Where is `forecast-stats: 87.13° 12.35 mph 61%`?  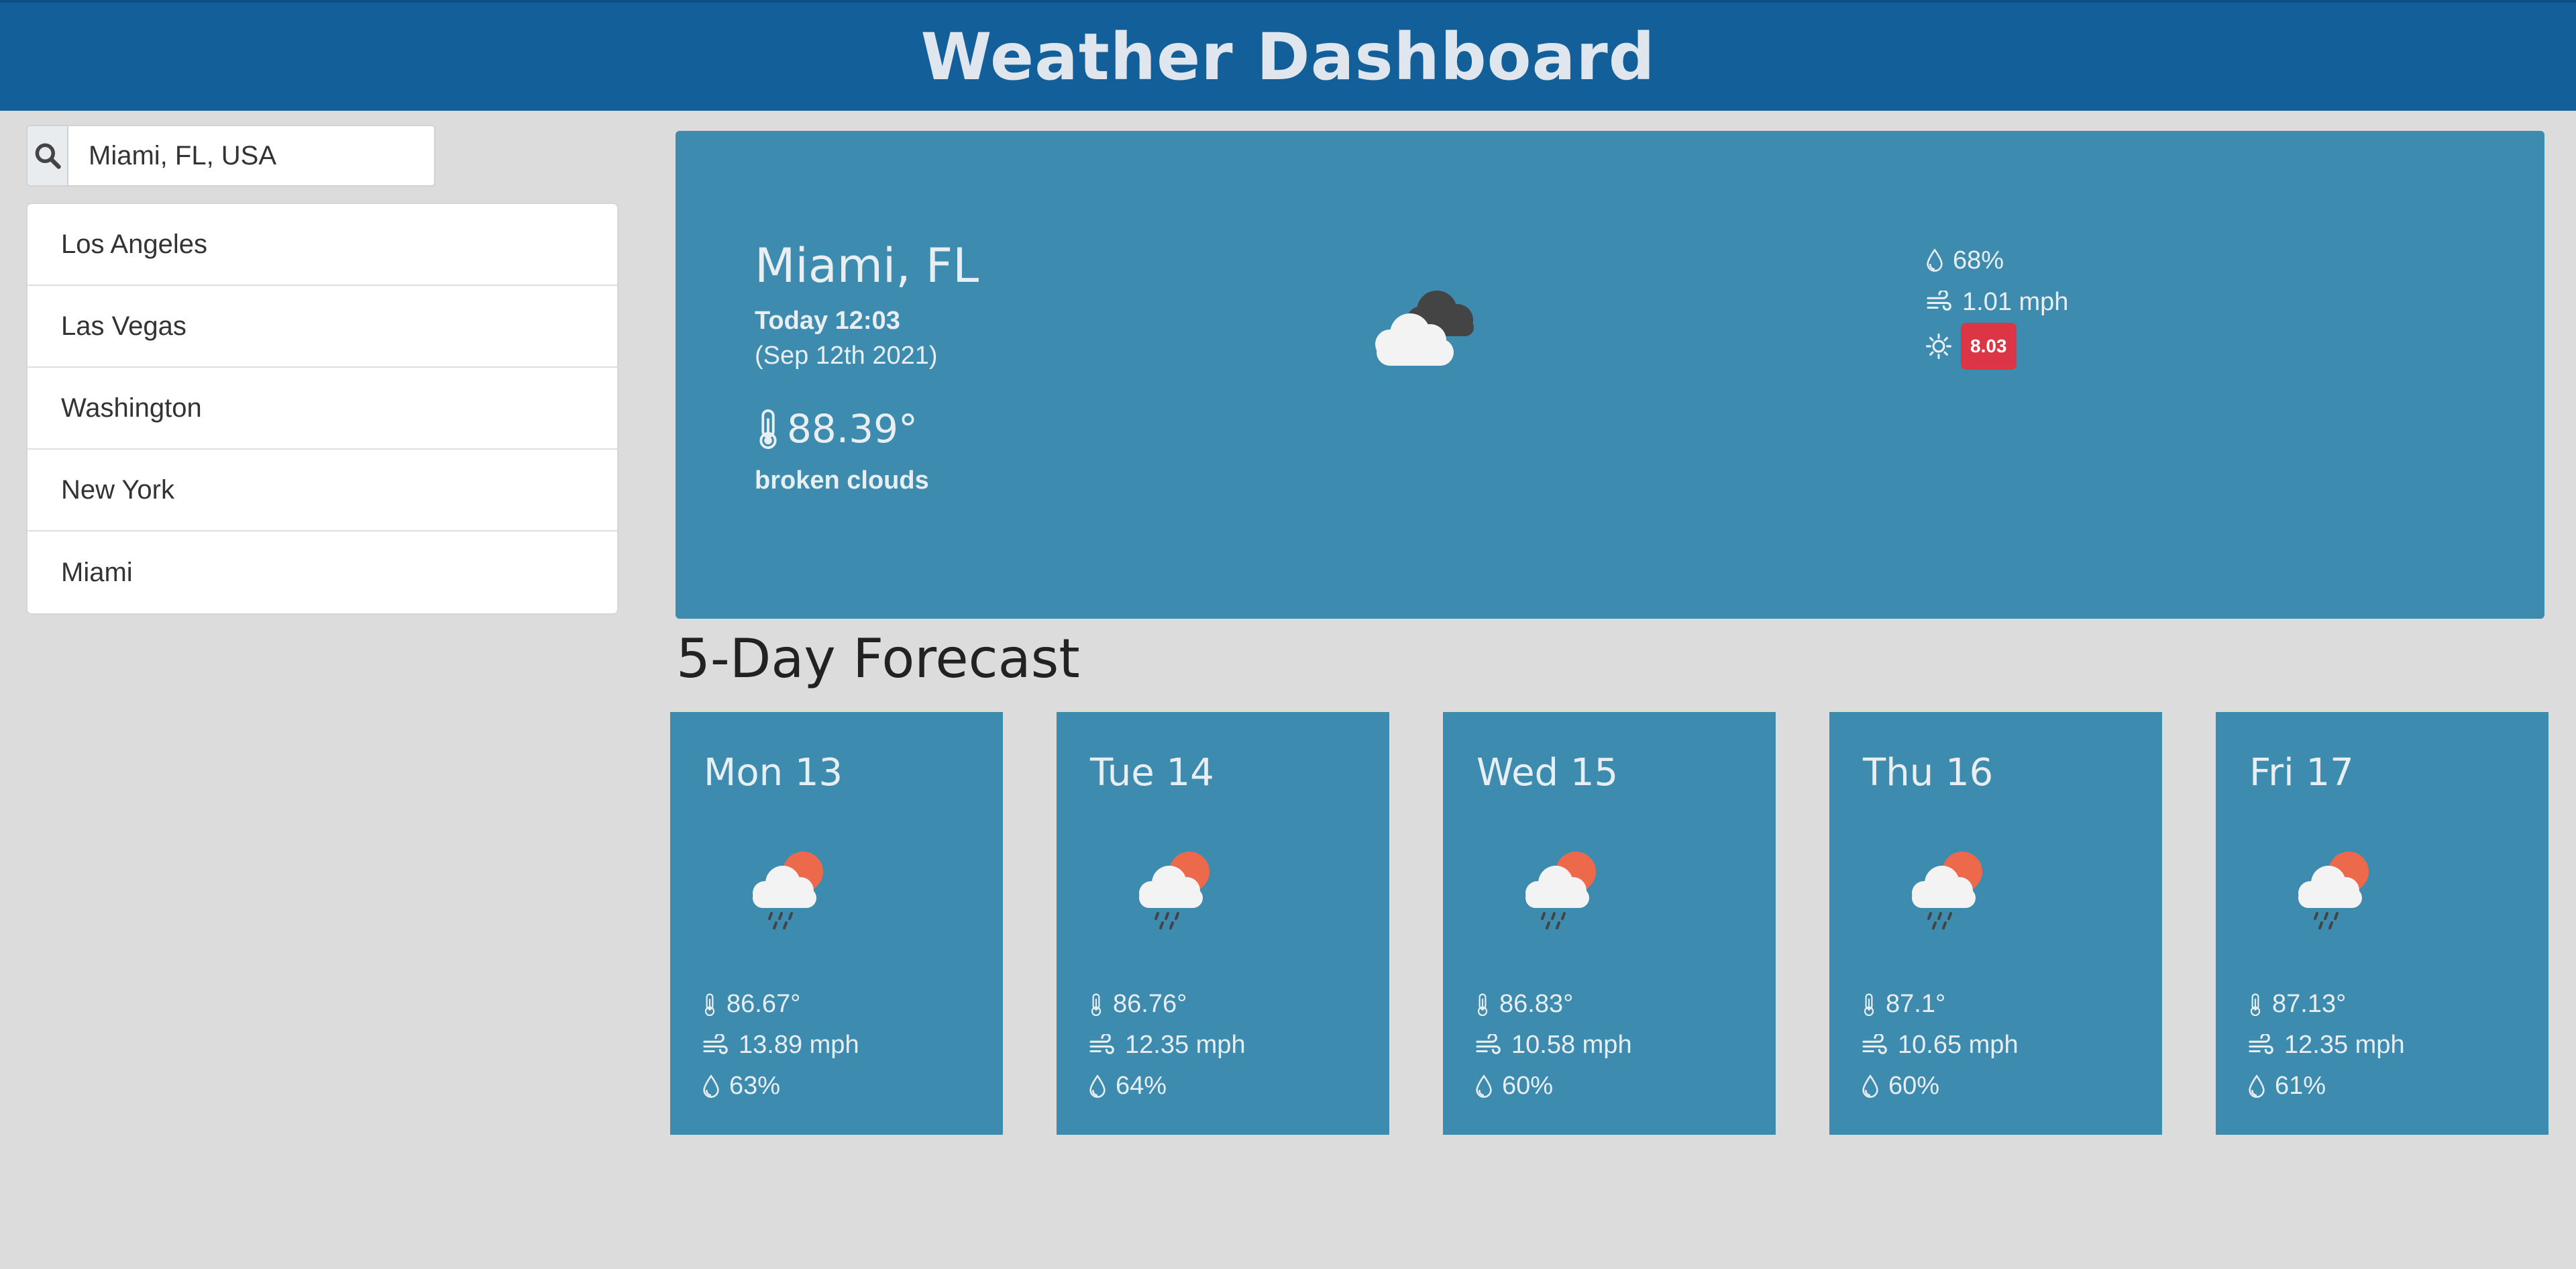
forecast-stats: 87.13° 12.35 mph 61% is located at coordinates (2326, 1045).